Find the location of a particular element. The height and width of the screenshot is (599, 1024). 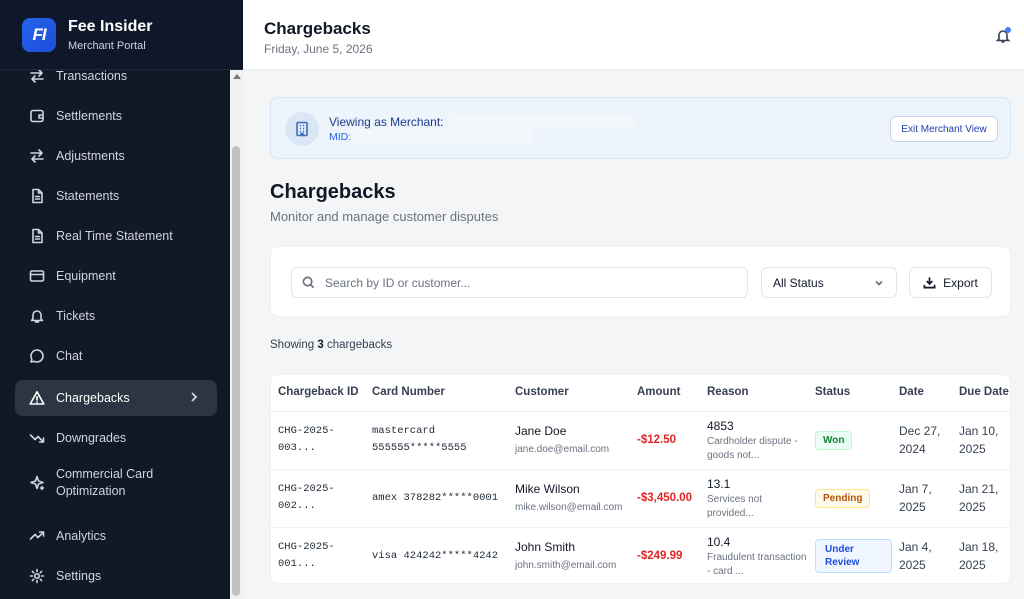

warning-icon is located at coordinates (37, 398).